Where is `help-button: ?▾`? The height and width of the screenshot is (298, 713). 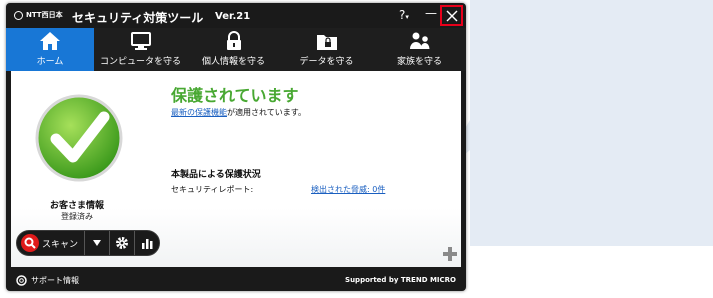 help-button: ?▾ is located at coordinates (404, 15).